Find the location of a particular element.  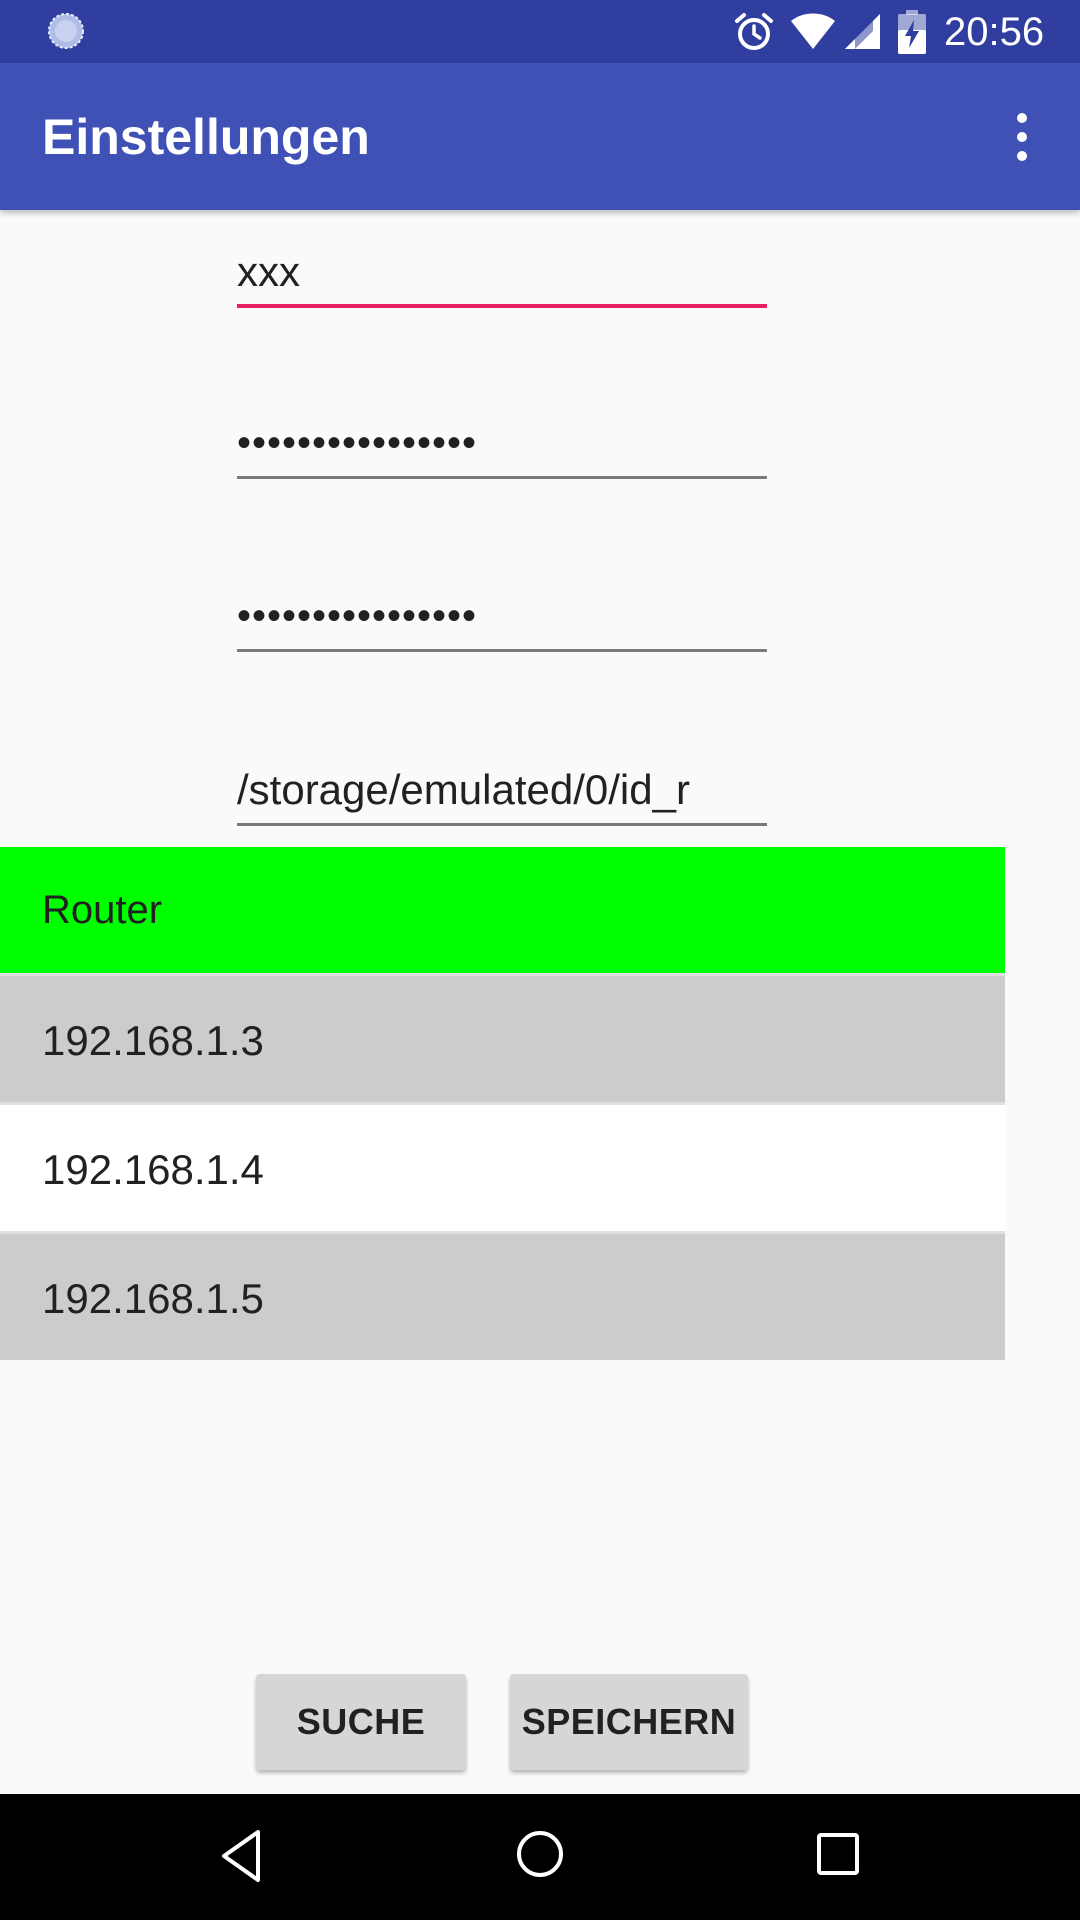

recents-icon is located at coordinates (838, 1854).